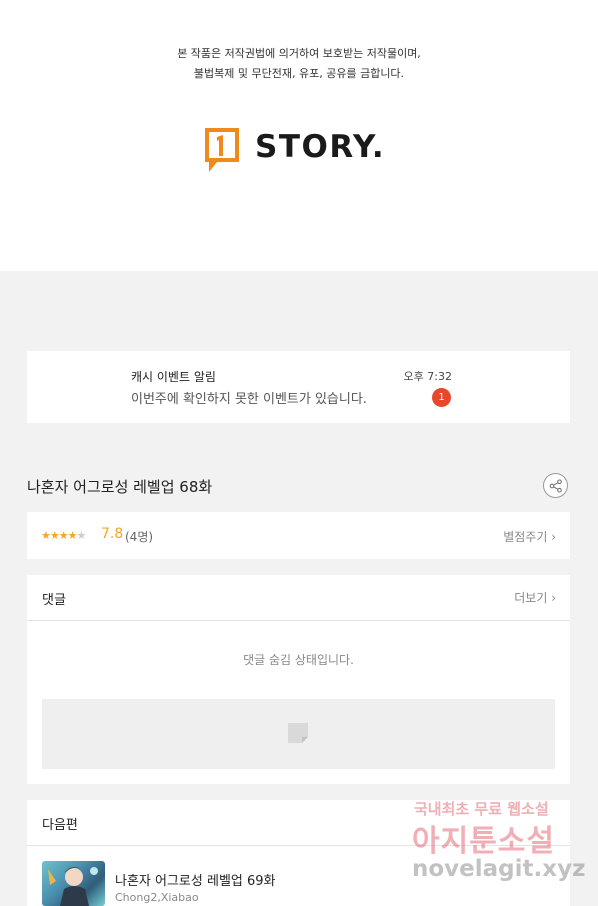 This screenshot has width=598, height=906. What do you see at coordinates (112, 534) in the screenshot?
I see `rating-score: 7.8` at bounding box center [112, 534].